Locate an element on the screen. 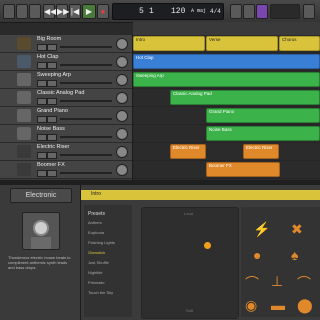 The image size is (320, 320). rewind-button: ◀◀ is located at coordinates (49, 11).